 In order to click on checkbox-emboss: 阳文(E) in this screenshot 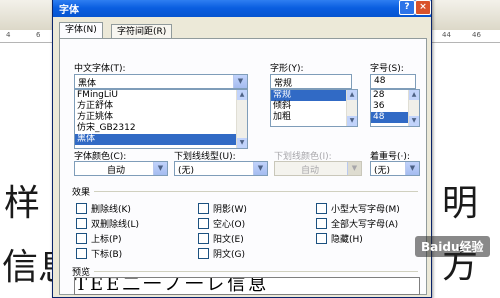, I will do `click(221, 238)`.